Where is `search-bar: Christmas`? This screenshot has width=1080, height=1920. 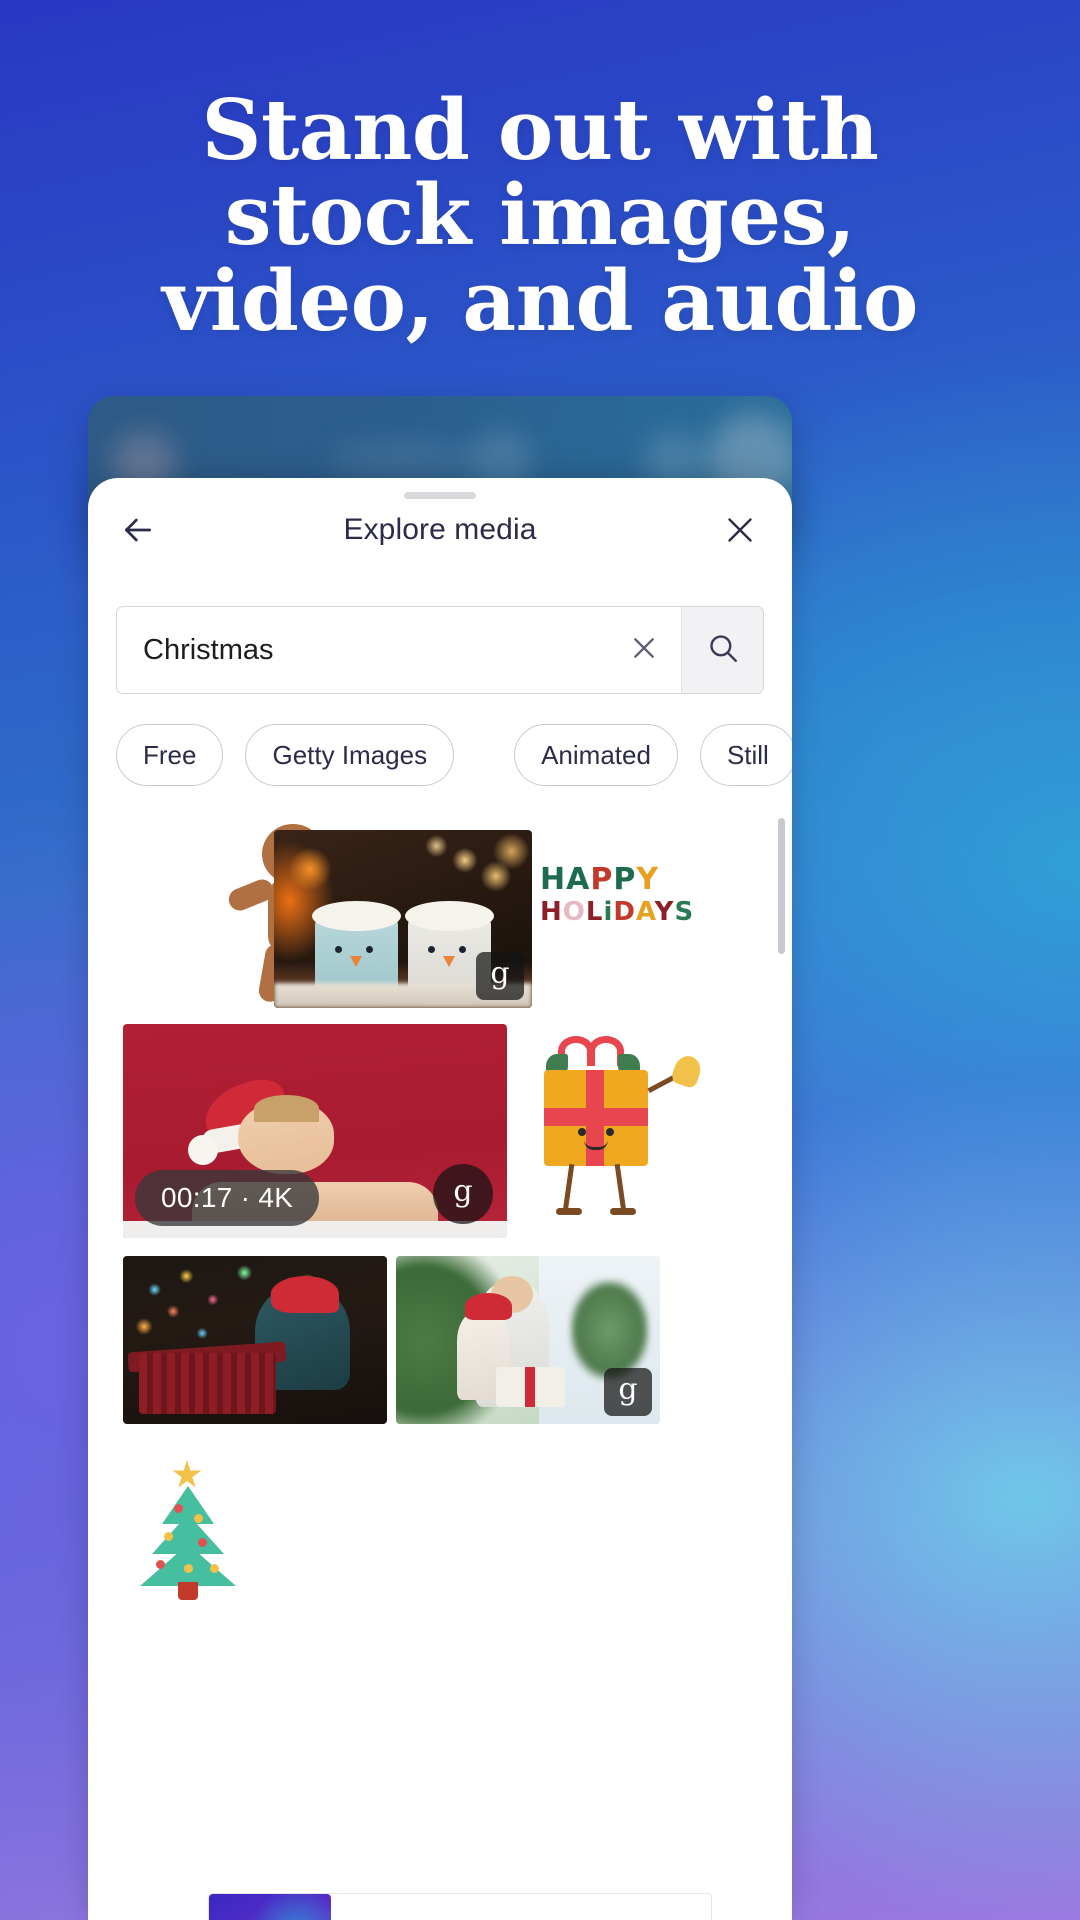 search-bar: Christmas is located at coordinates (440, 650).